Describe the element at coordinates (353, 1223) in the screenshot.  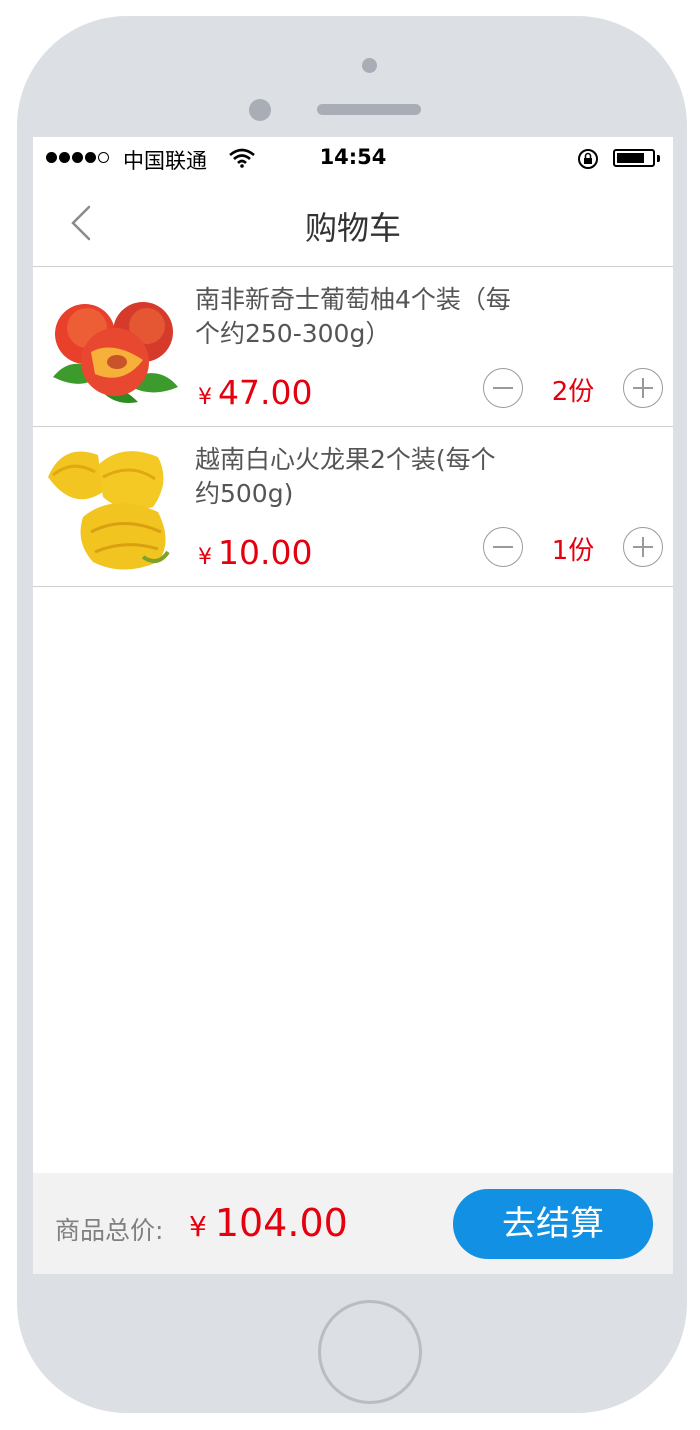
I see `cart-footer: 商品总价: ¥ 104.00 去结算` at that location.